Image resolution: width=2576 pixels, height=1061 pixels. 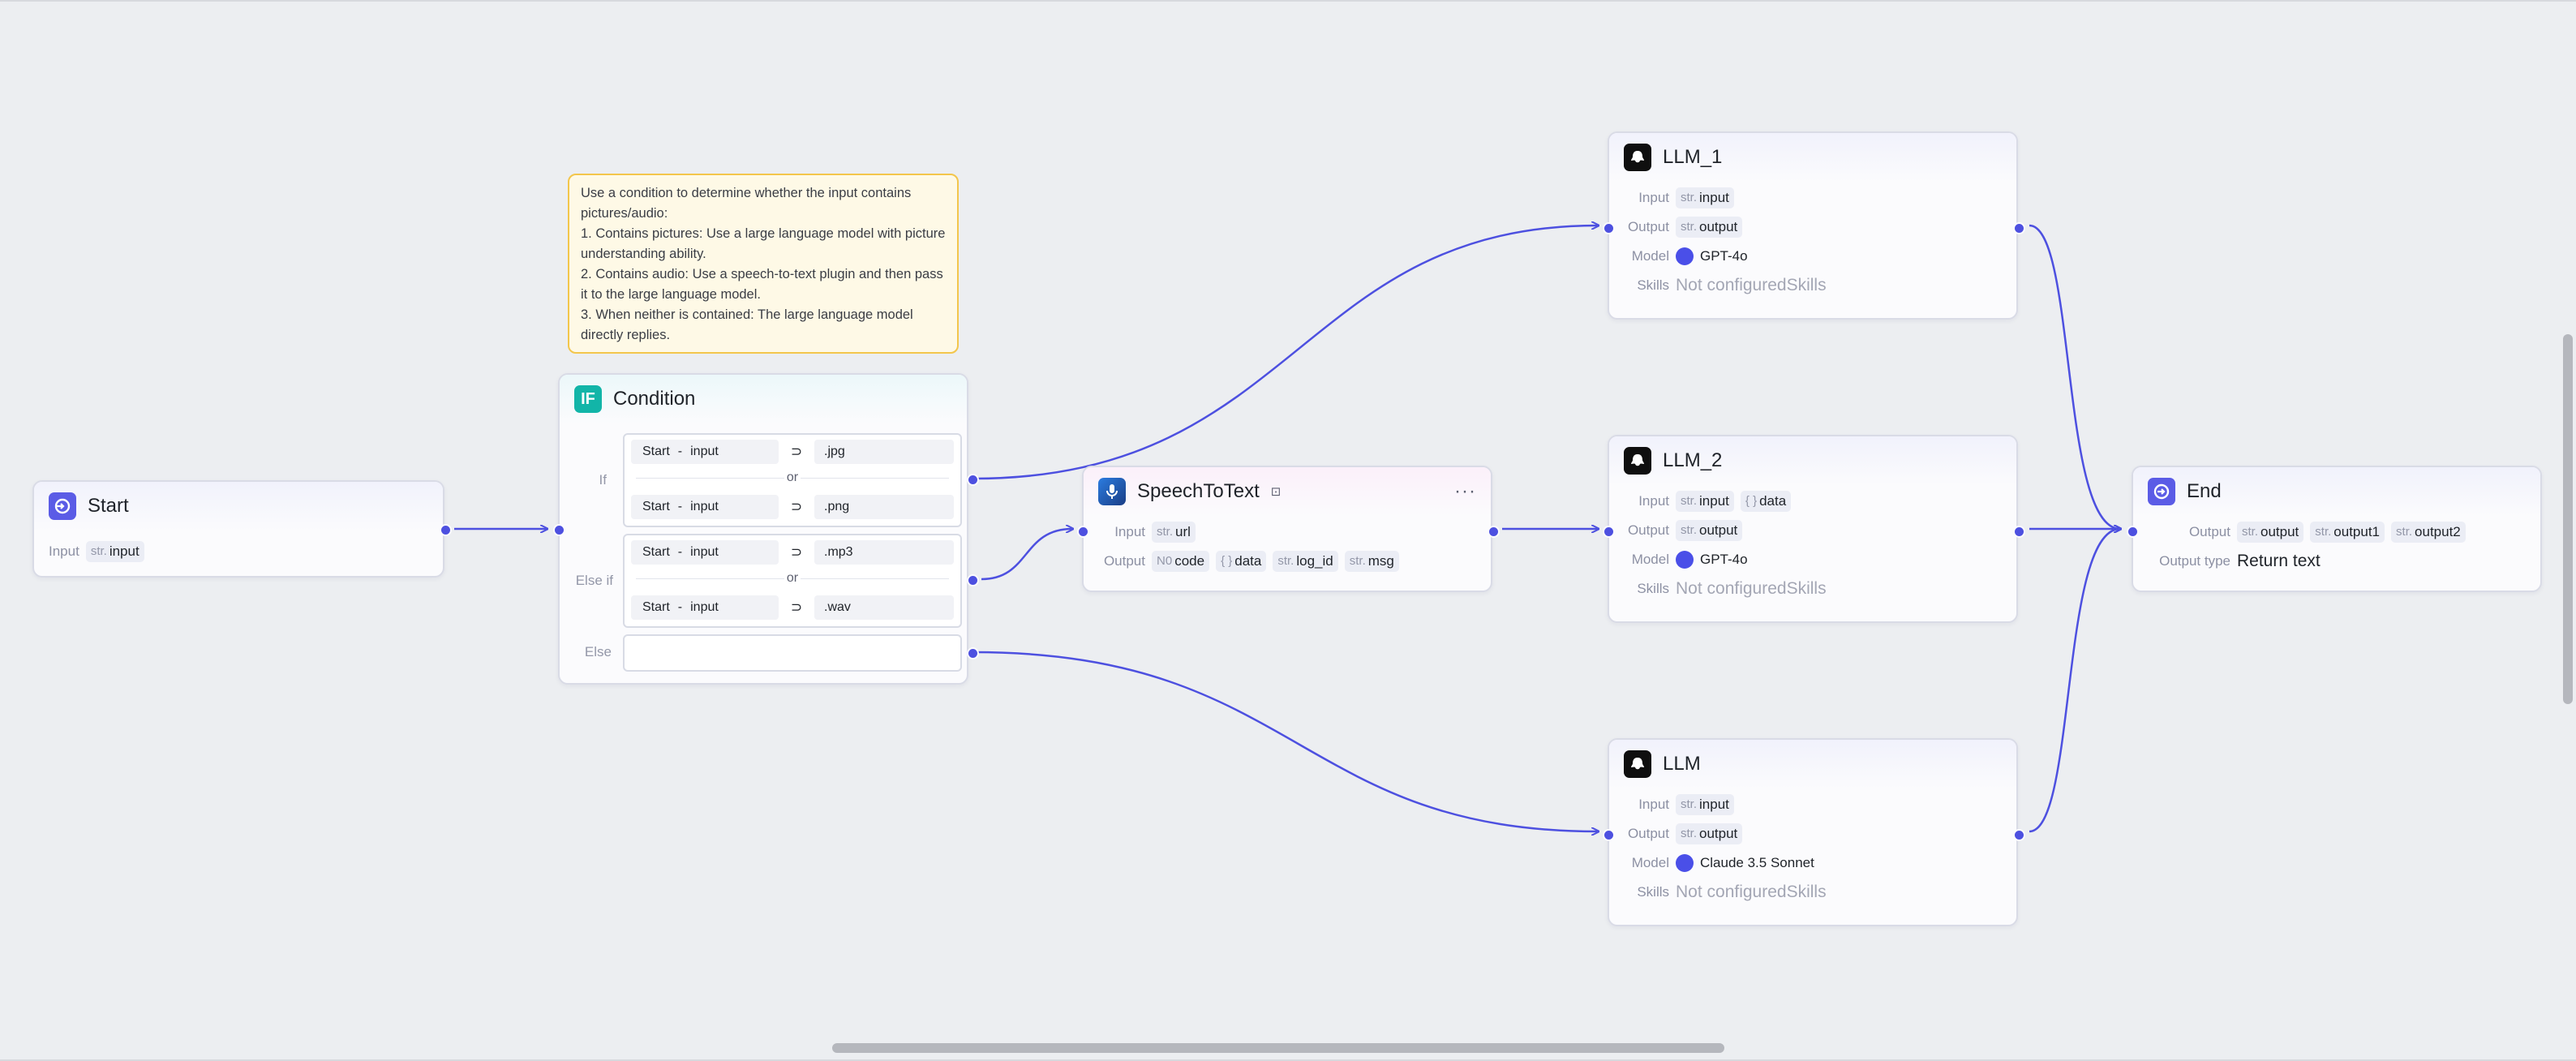 I want to click on start-icon, so click(x=62, y=506).